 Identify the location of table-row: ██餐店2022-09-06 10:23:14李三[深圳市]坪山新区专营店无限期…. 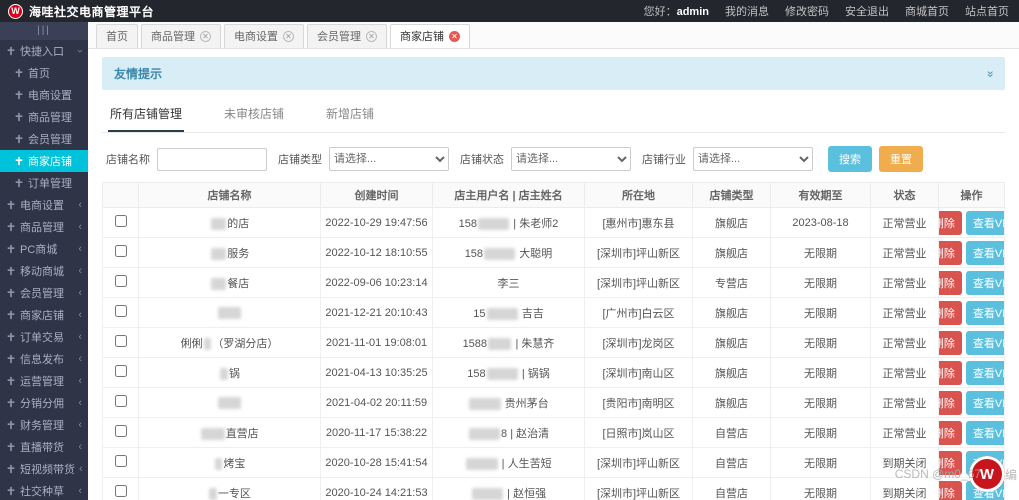
(553, 282).